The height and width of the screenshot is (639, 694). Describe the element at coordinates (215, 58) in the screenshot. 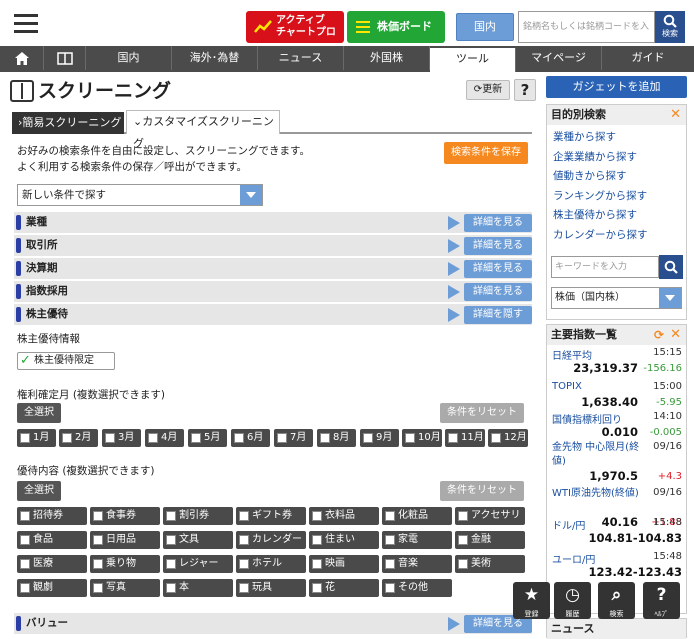

I see `nav-tab-overseas: 海外･為替` at that location.